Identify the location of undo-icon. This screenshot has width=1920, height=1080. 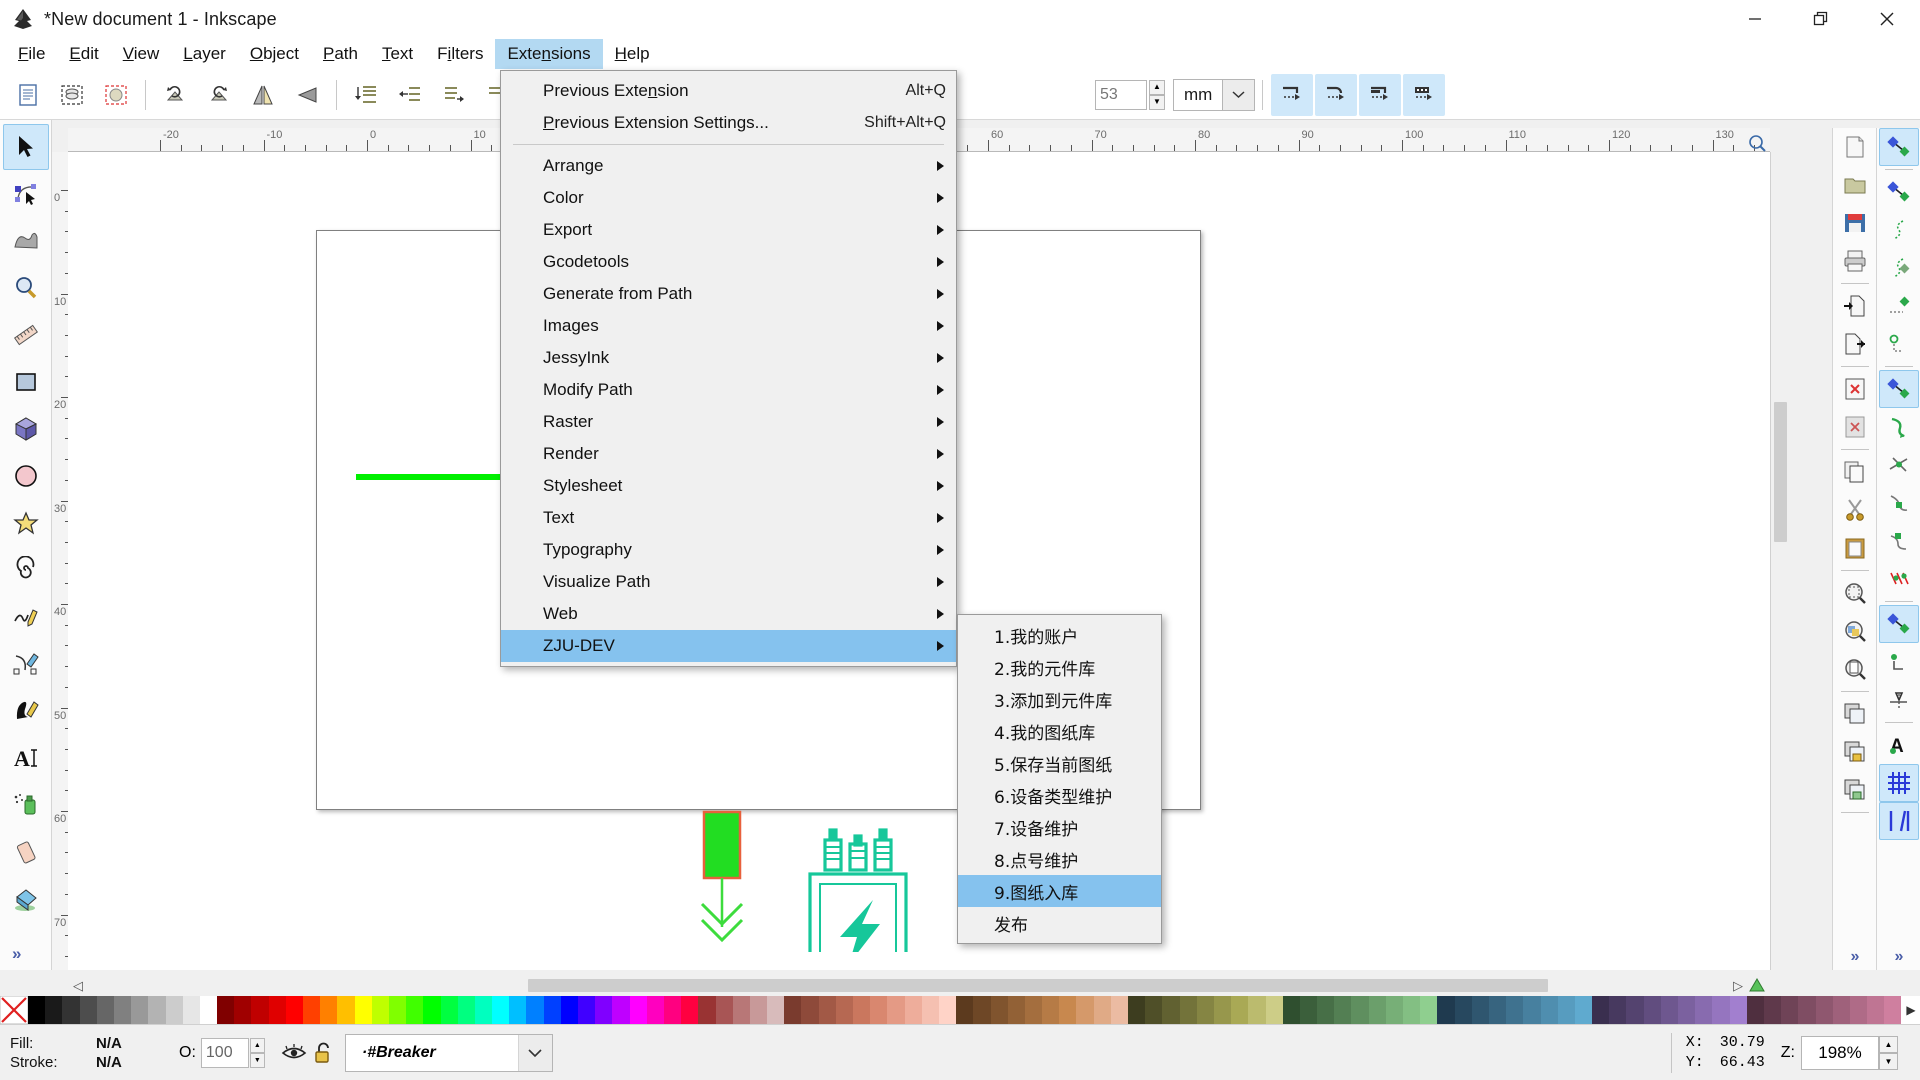
(1855, 389).